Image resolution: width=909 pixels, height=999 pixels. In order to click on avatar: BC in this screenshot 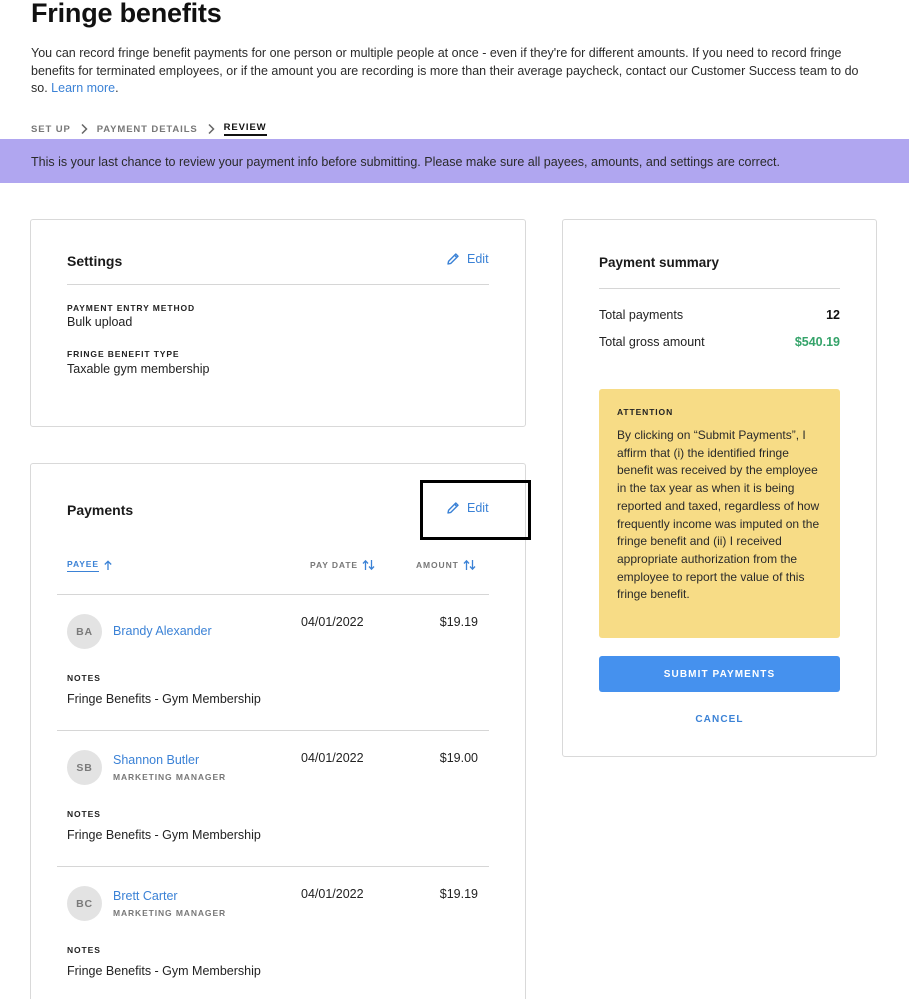, I will do `click(84, 903)`.